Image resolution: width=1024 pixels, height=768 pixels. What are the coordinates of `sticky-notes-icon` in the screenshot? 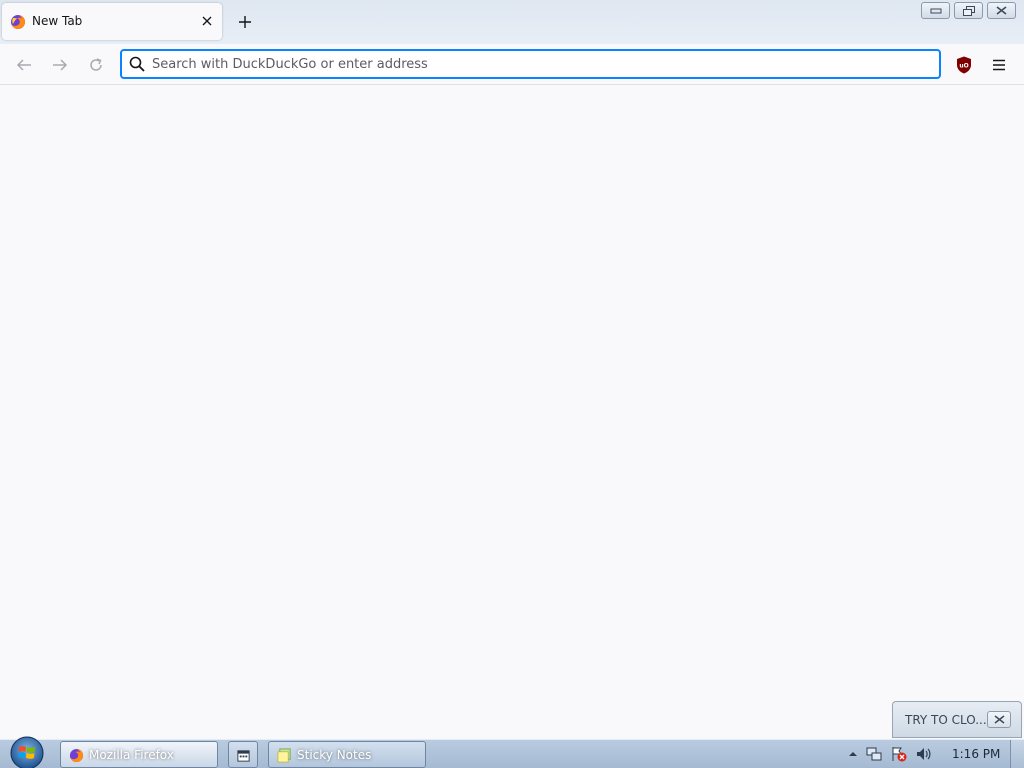 It's located at (284, 755).